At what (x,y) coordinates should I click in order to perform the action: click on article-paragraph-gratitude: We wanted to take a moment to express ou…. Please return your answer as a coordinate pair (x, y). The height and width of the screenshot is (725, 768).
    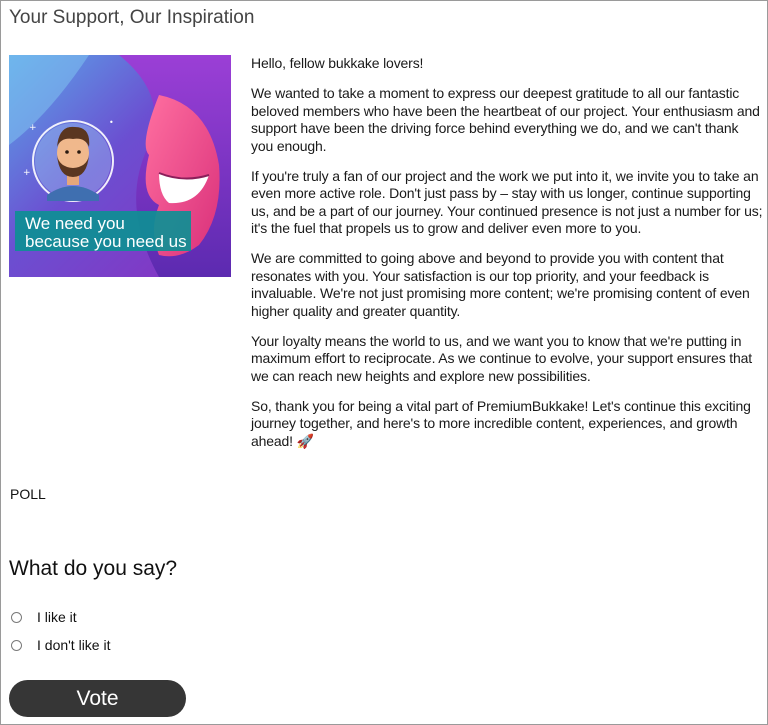
    Looking at the image, I should click on (505, 119).